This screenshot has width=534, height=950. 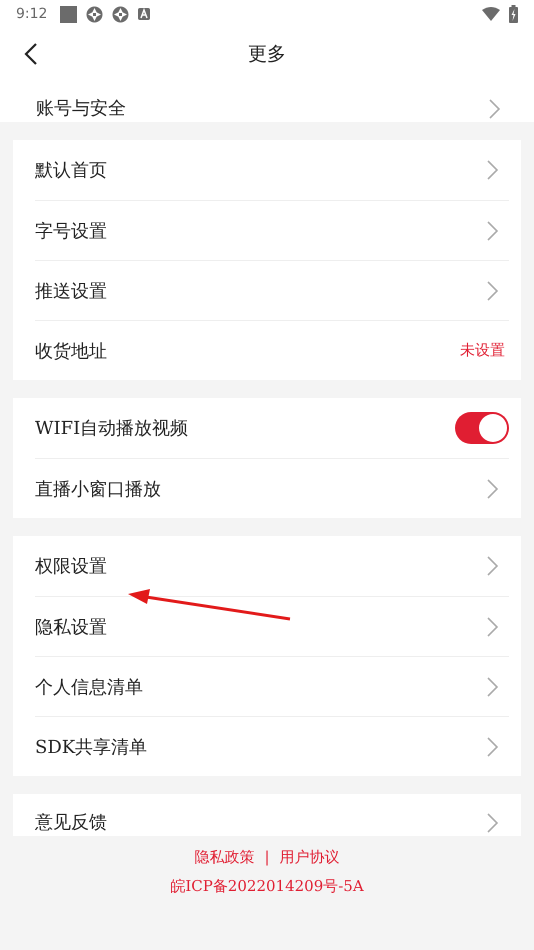 What do you see at coordinates (267, 886) in the screenshot?
I see `icp-license-text: 皖ICP备2022014209号-5A` at bounding box center [267, 886].